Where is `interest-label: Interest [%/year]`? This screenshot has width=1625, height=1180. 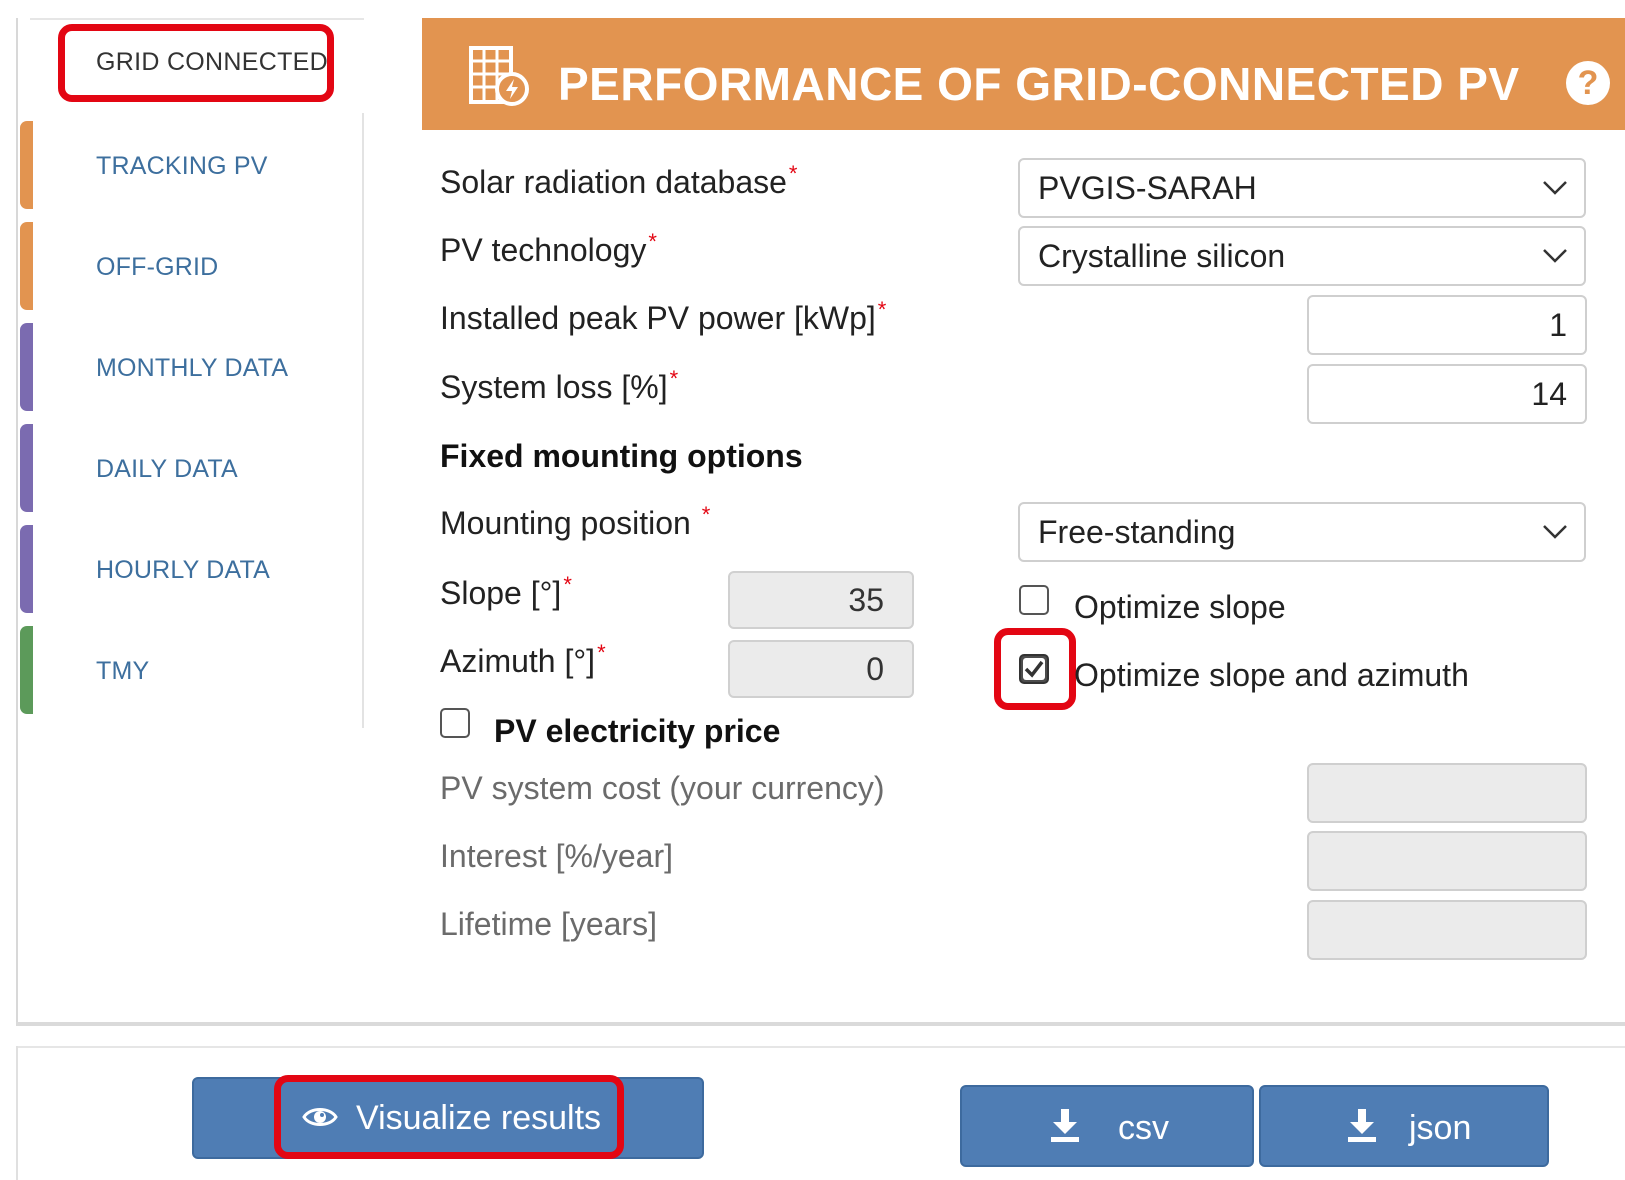 interest-label: Interest [%/year] is located at coordinates (556, 856).